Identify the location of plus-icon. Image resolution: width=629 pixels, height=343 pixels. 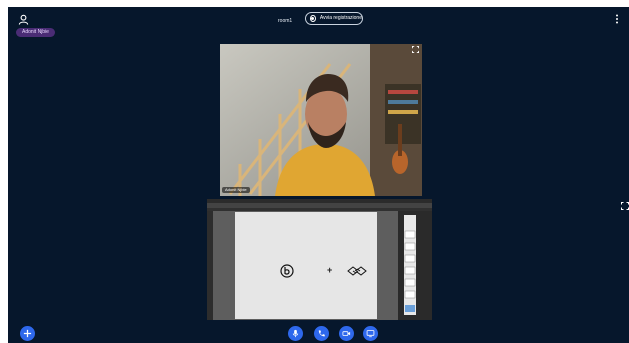
(27, 333).